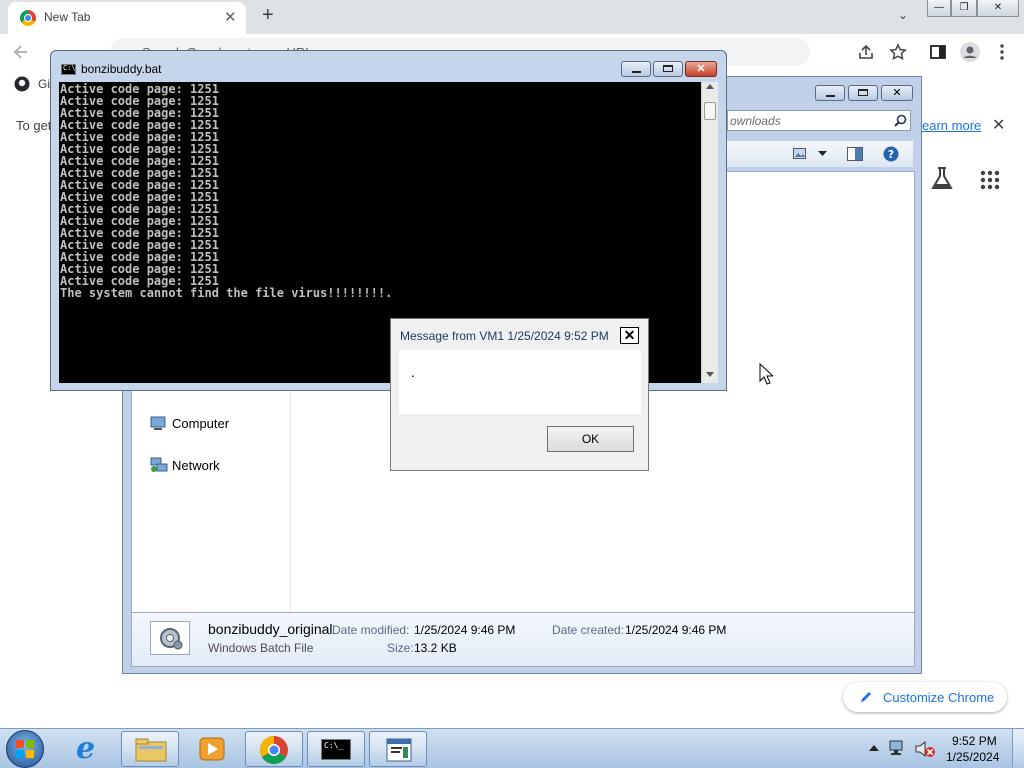 The height and width of the screenshot is (768, 1024). I want to click on taskbar-chrome-button, so click(274, 749).